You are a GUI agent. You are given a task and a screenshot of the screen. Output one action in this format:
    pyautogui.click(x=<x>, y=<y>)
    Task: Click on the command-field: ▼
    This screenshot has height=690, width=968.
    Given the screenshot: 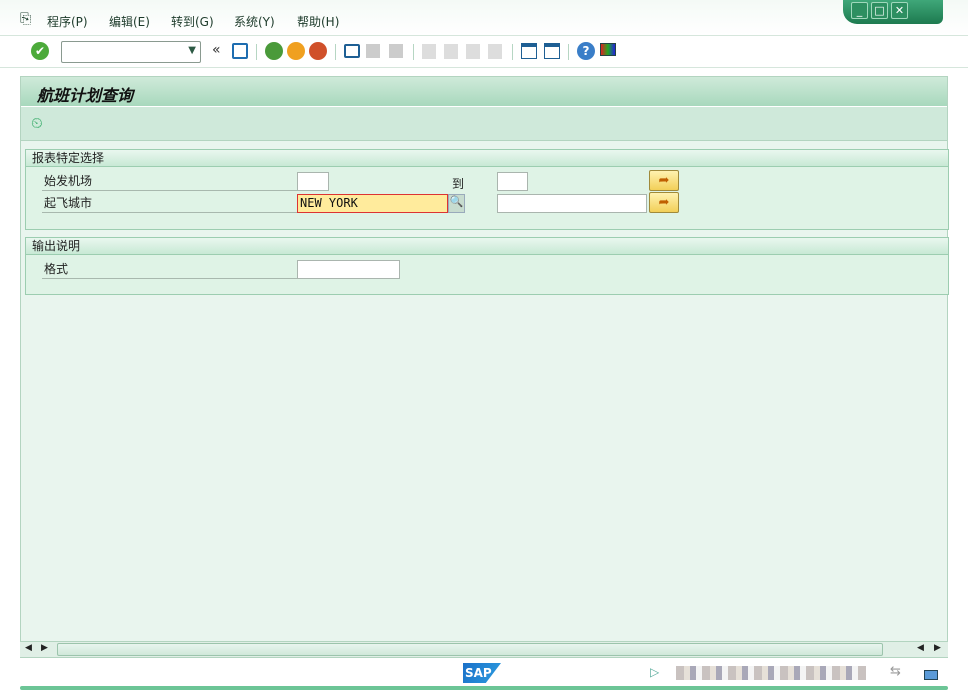 What is the action you would take?
    pyautogui.click(x=131, y=52)
    